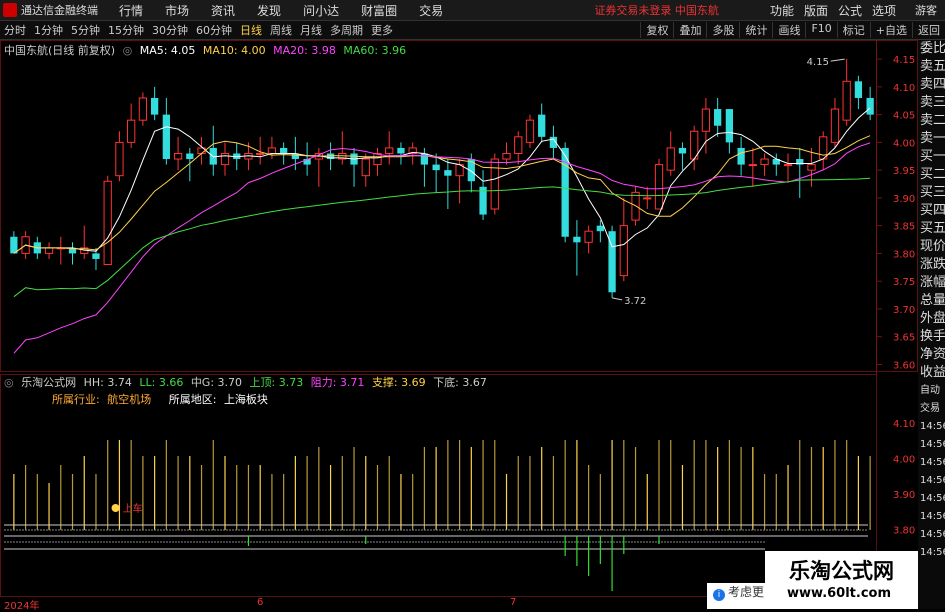 The height and width of the screenshot is (612, 945). I want to click on menu-item-5: 财富圈, so click(379, 10).